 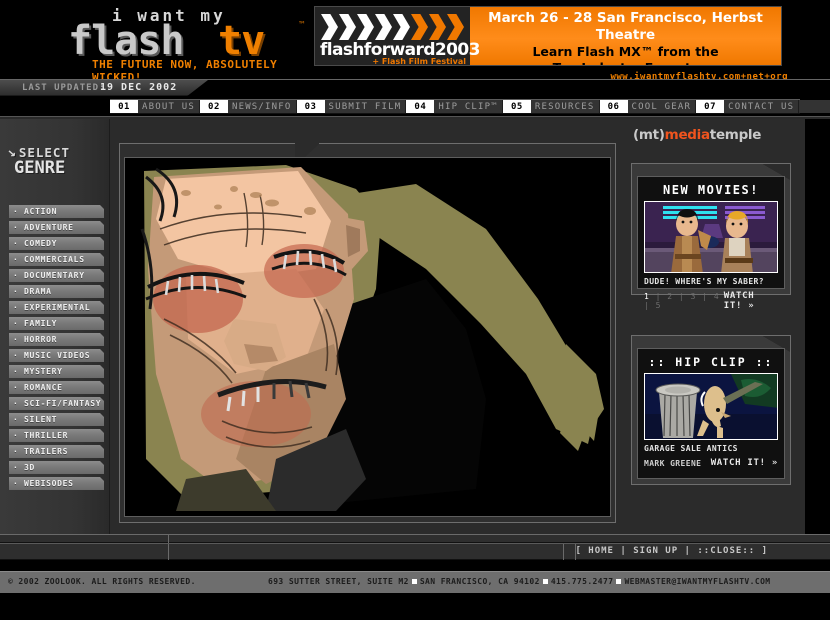 I want to click on footer-links: [ HOME | SIGN UP | ::CLOSE:: ], so click(x=671, y=551).